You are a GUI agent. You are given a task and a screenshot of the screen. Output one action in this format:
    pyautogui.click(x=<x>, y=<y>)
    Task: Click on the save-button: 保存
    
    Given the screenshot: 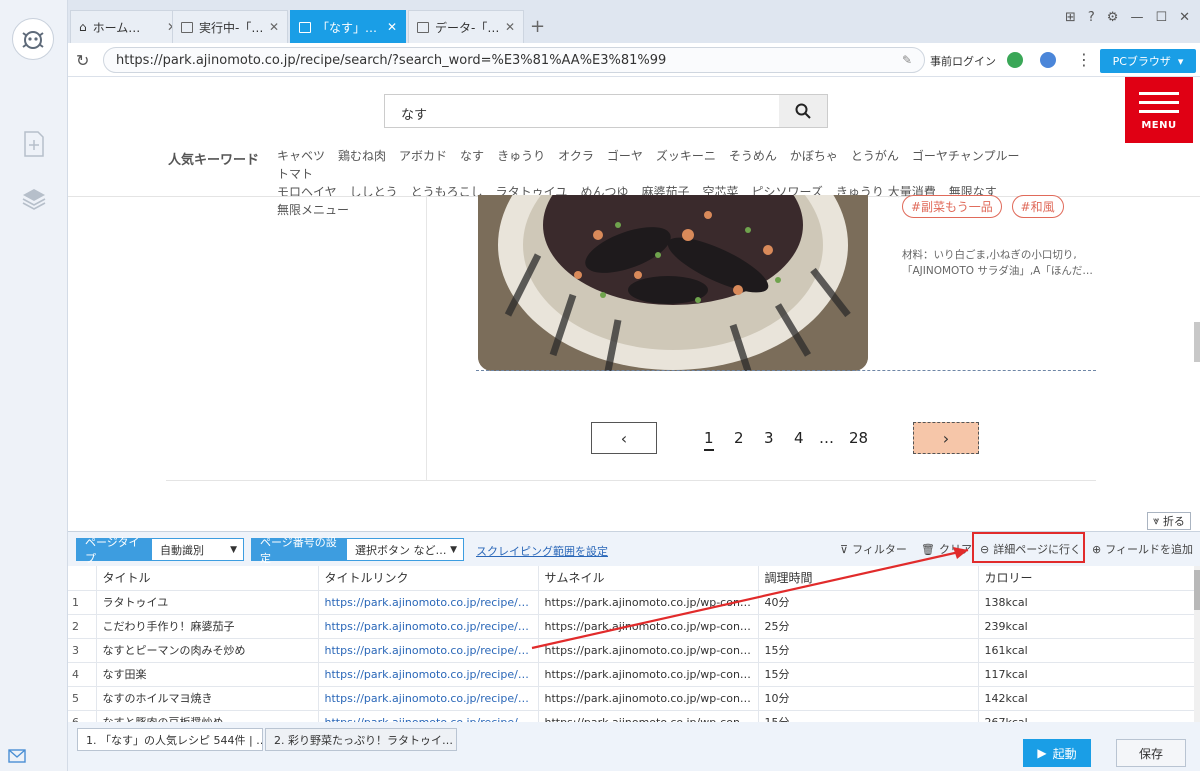 What is the action you would take?
    pyautogui.click(x=1151, y=753)
    